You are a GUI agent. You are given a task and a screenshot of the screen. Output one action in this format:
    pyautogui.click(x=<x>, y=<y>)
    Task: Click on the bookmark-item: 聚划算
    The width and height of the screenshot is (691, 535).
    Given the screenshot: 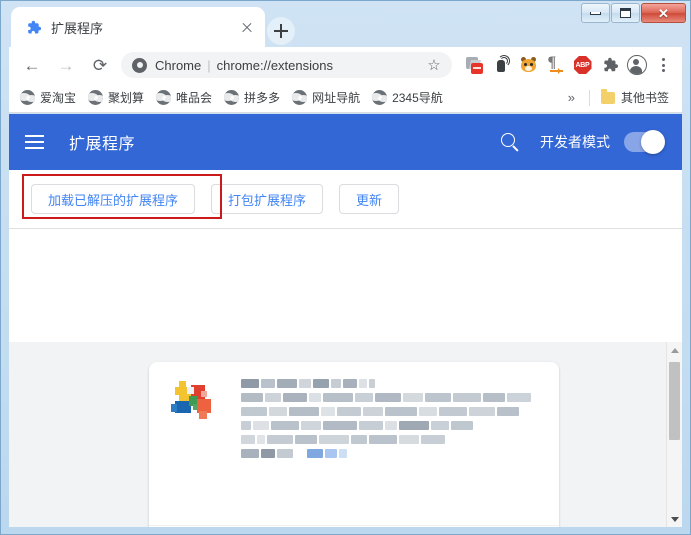 What is the action you would take?
    pyautogui.click(x=117, y=97)
    